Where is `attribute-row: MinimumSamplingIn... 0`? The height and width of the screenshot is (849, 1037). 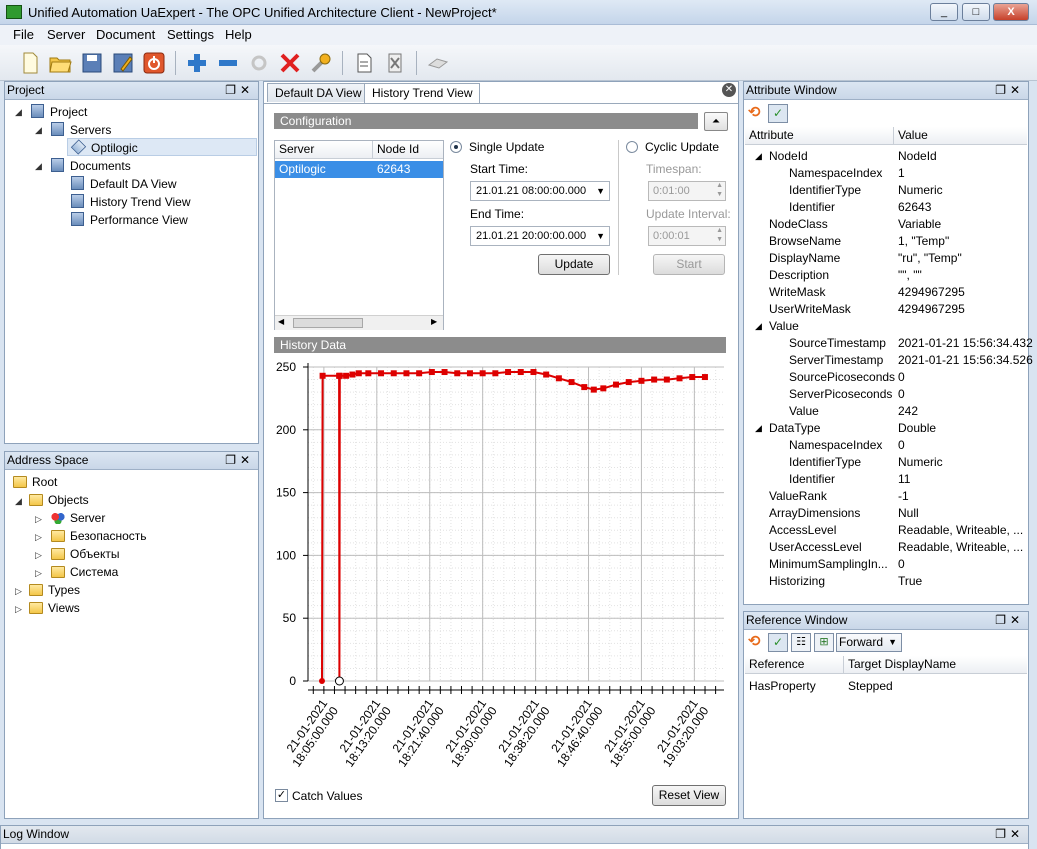
attribute-row: MinimumSamplingIn... 0 is located at coordinates (886, 564).